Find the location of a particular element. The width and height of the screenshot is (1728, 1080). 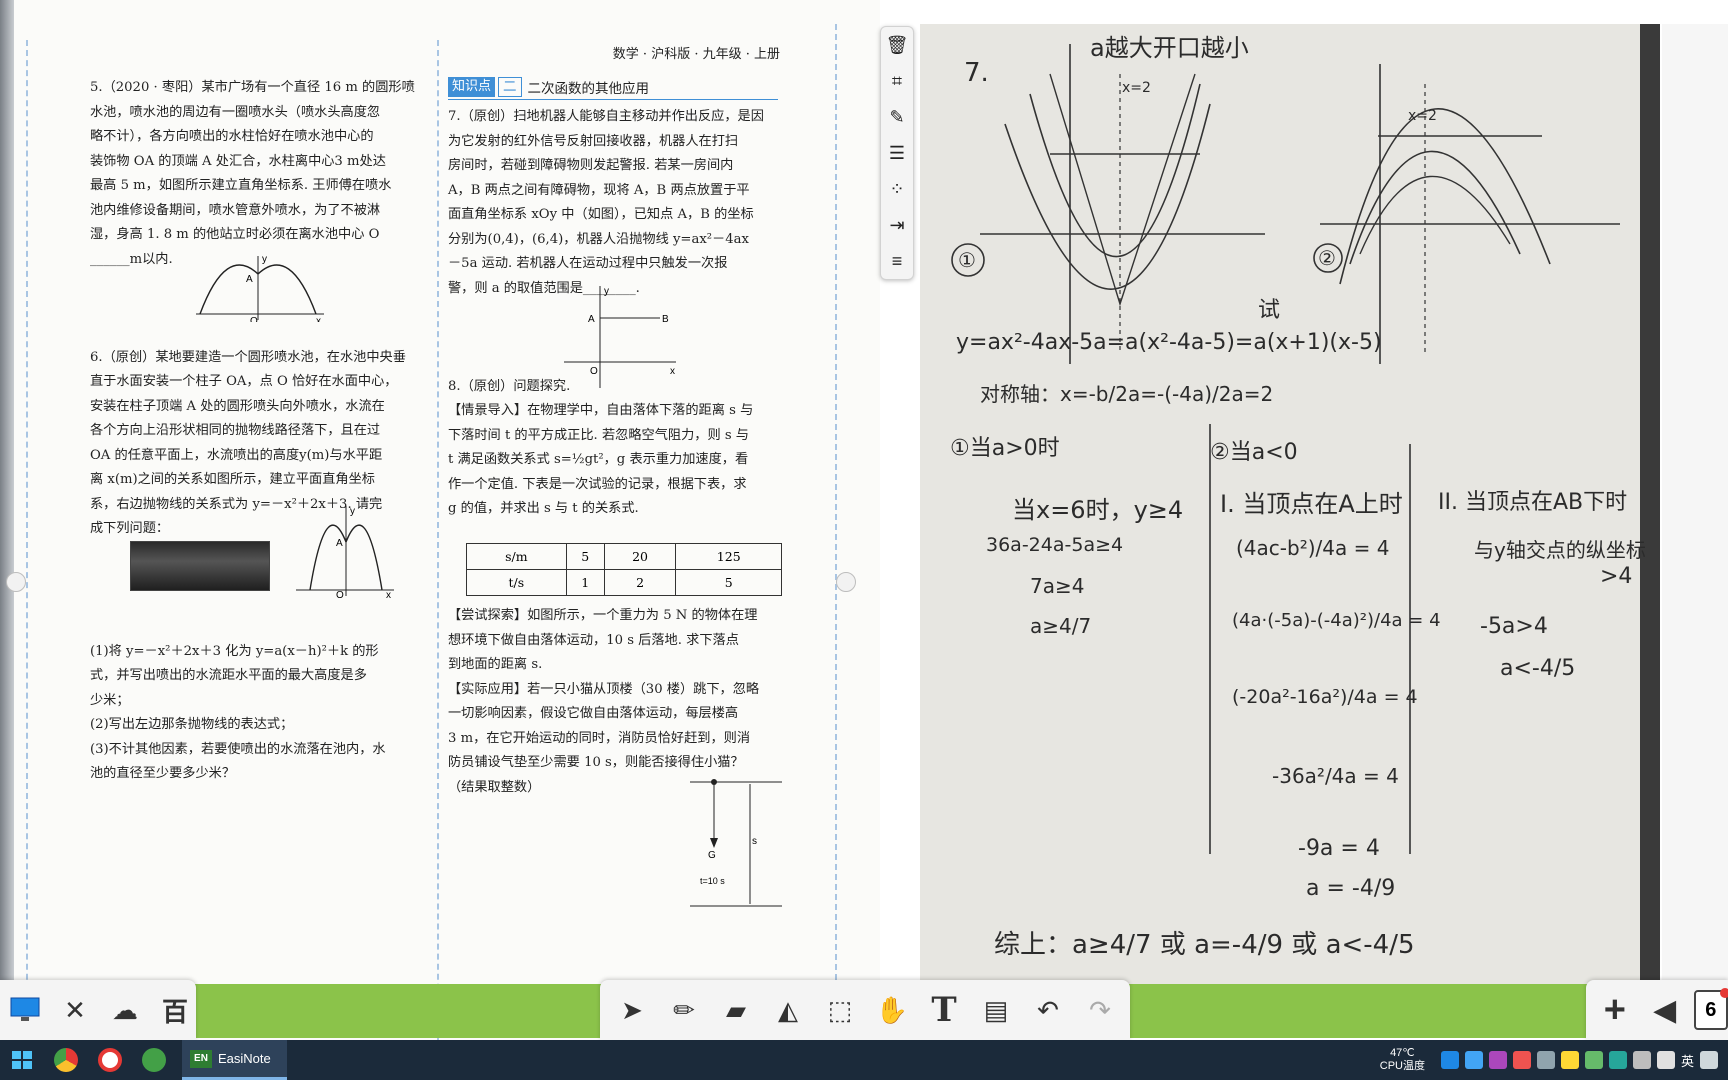

label-x-fig7: x is located at coordinates (672, 371).